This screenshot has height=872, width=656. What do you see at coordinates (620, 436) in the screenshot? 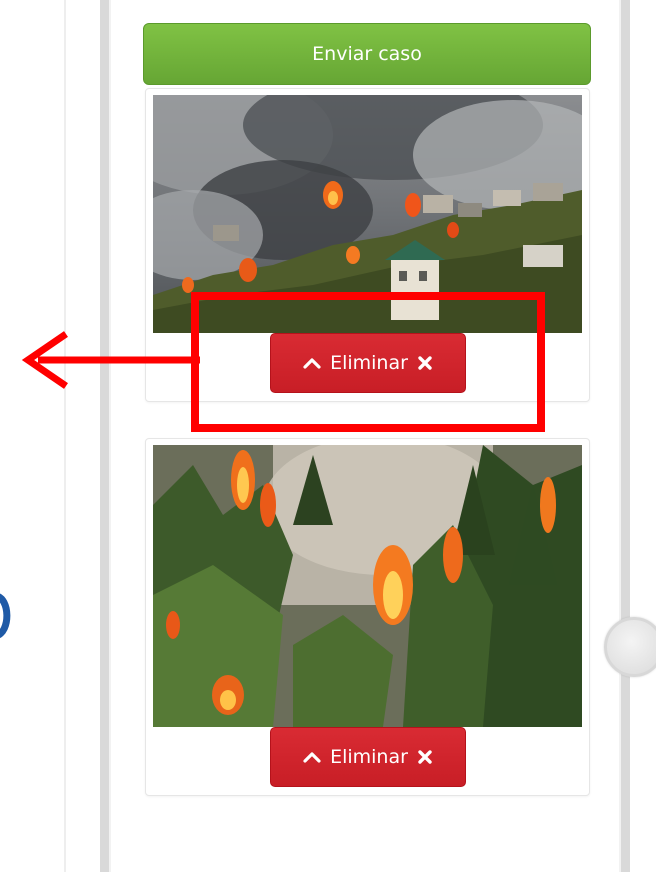
I see `phone-frame-inner-right` at bounding box center [620, 436].